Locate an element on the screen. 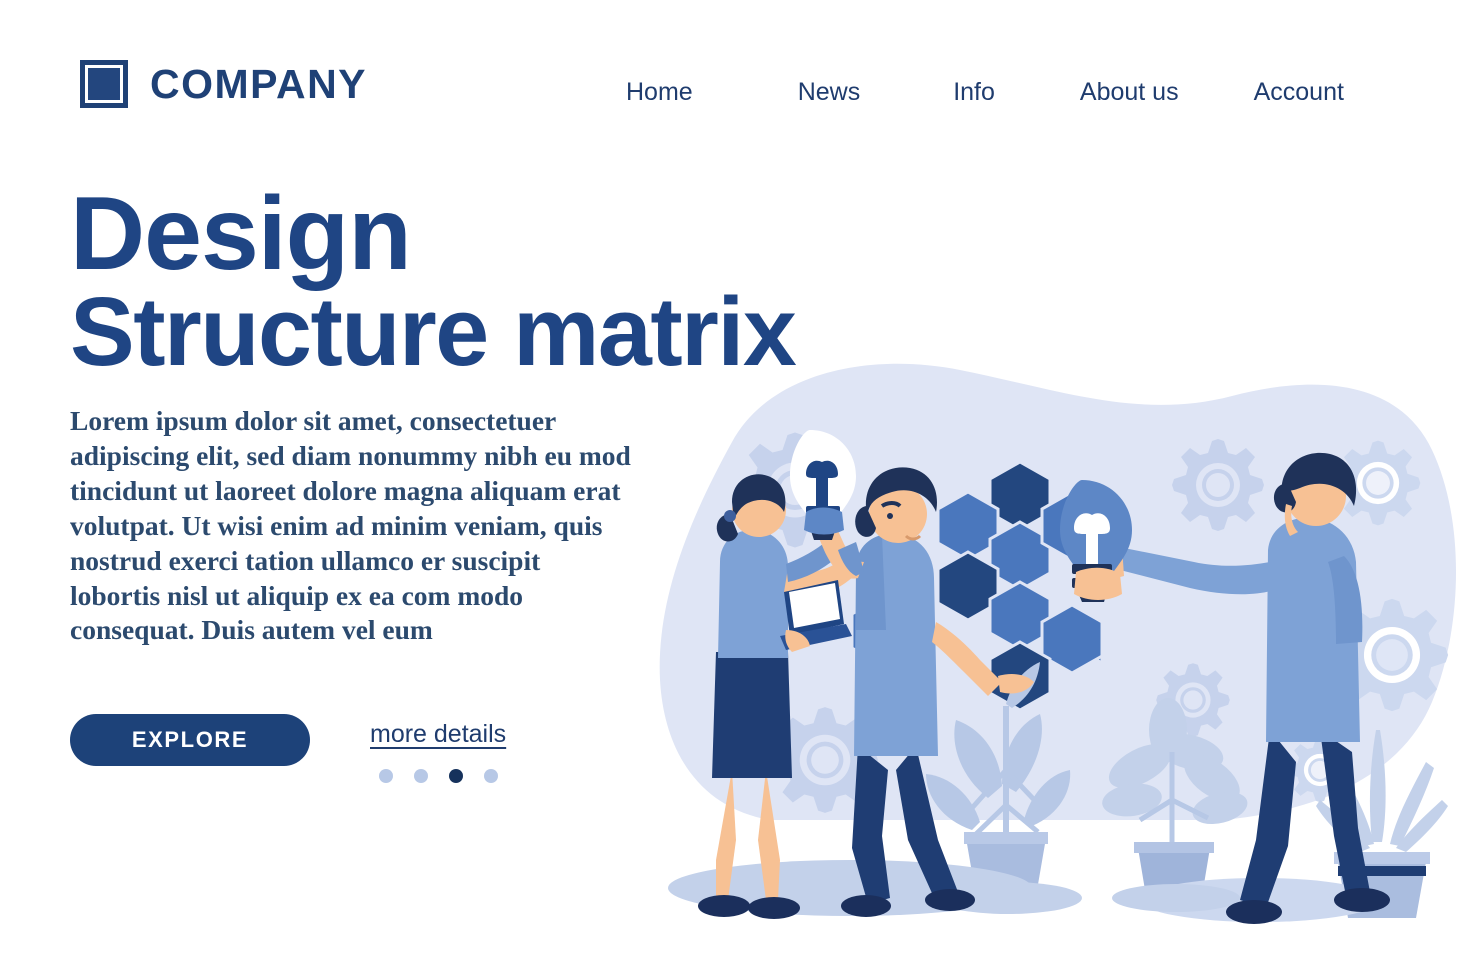  brand: COMPANY is located at coordinates (223, 84).